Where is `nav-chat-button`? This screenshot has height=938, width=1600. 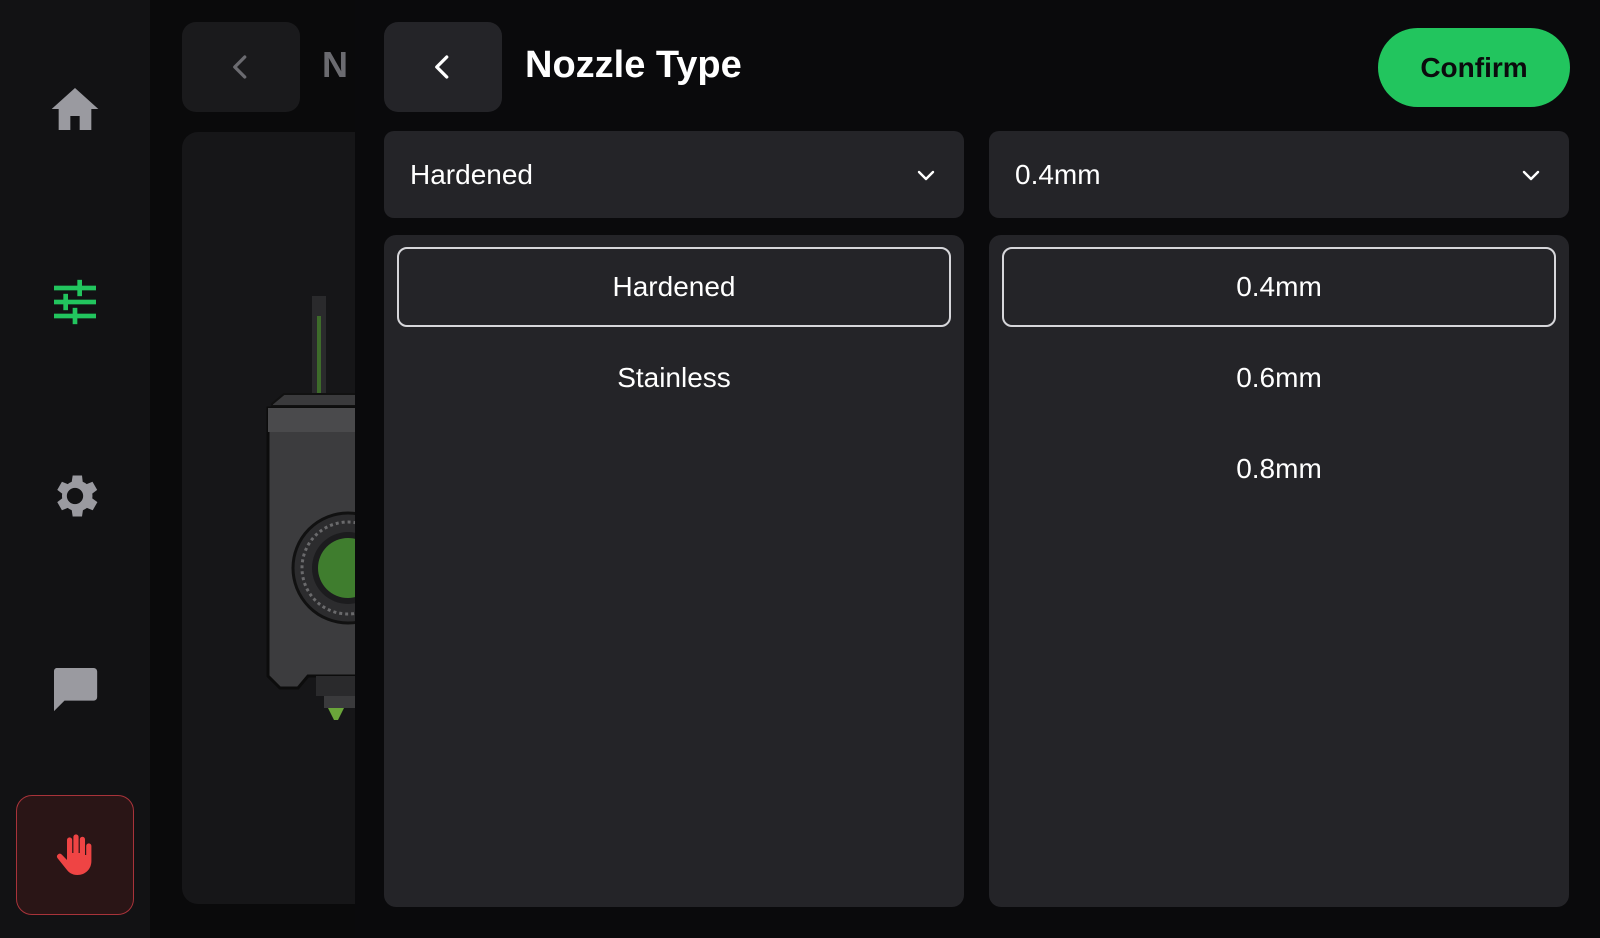
nav-chat-button is located at coordinates (75, 689).